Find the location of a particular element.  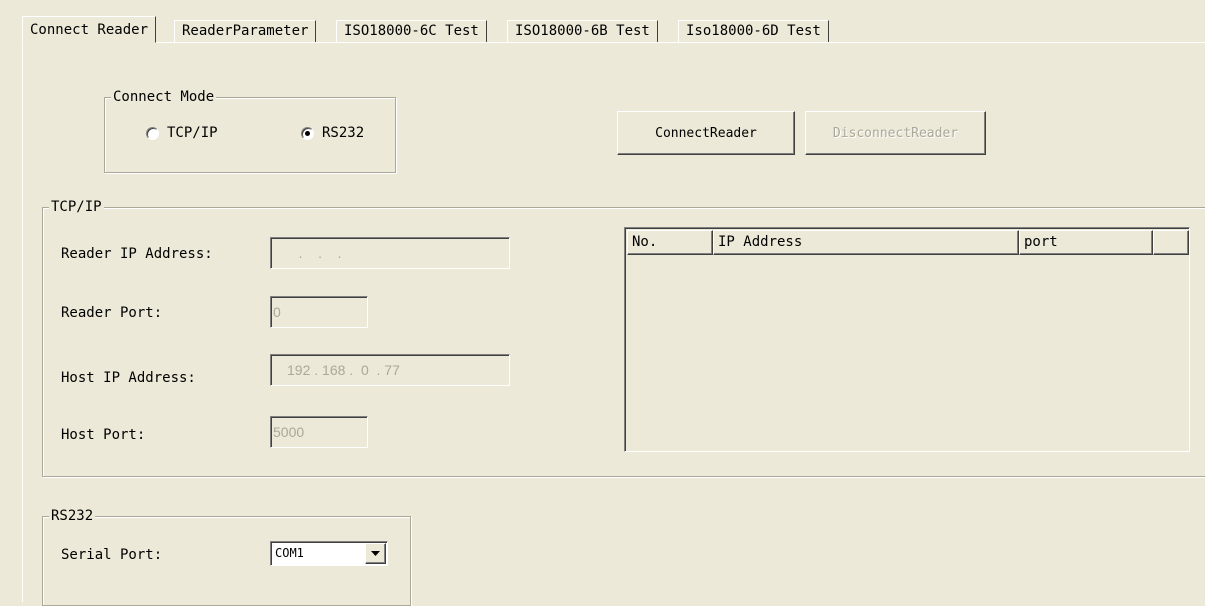

reader-ip-field: . . . is located at coordinates (390, 253).